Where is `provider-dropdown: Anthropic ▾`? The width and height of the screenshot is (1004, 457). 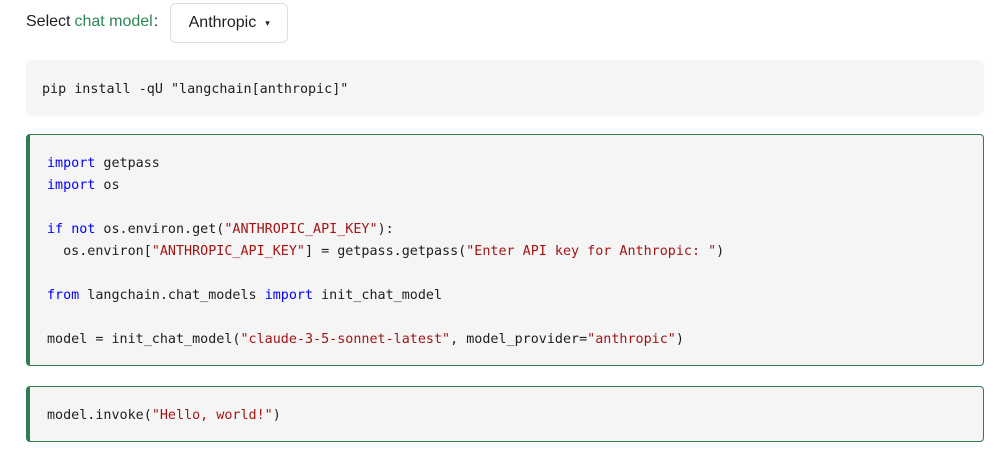 provider-dropdown: Anthropic ▾ is located at coordinates (229, 23).